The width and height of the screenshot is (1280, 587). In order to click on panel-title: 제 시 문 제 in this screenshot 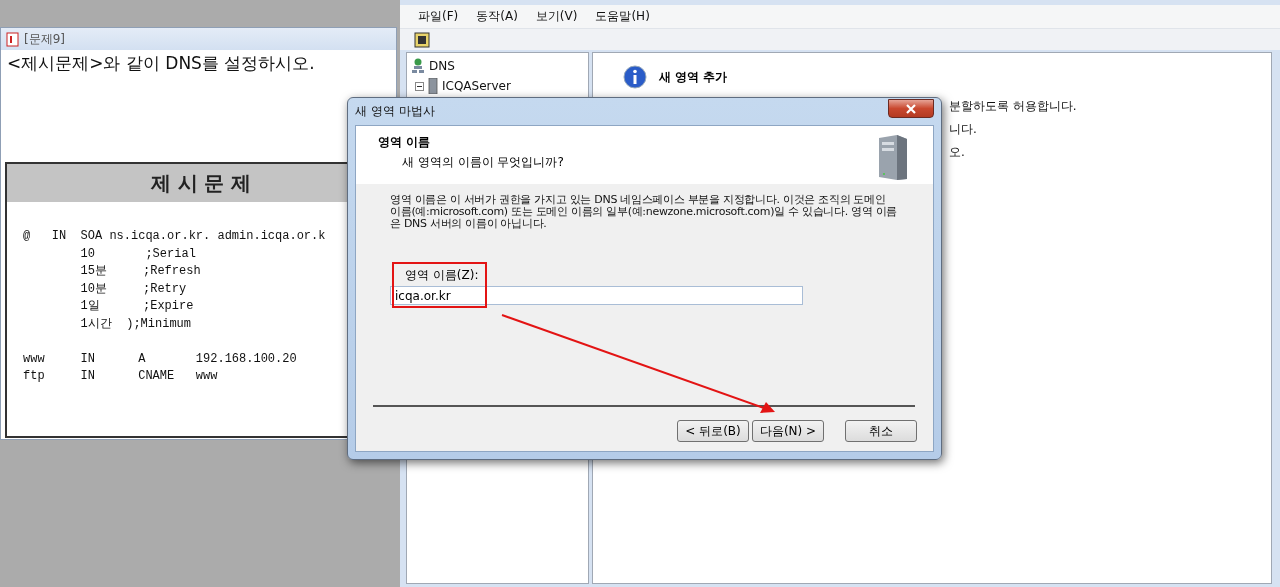, I will do `click(201, 183)`.